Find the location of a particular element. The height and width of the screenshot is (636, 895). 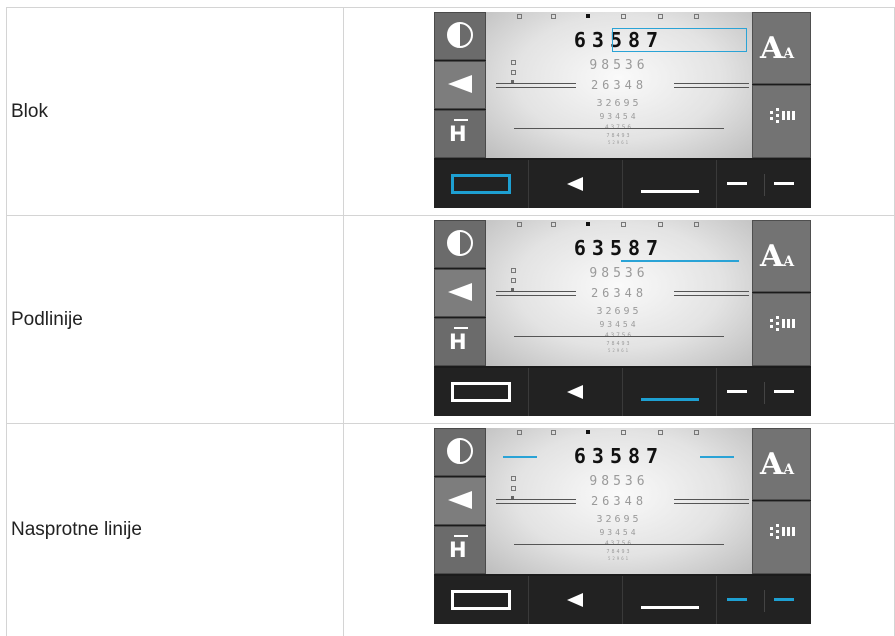

top-dots is located at coordinates (619, 433).